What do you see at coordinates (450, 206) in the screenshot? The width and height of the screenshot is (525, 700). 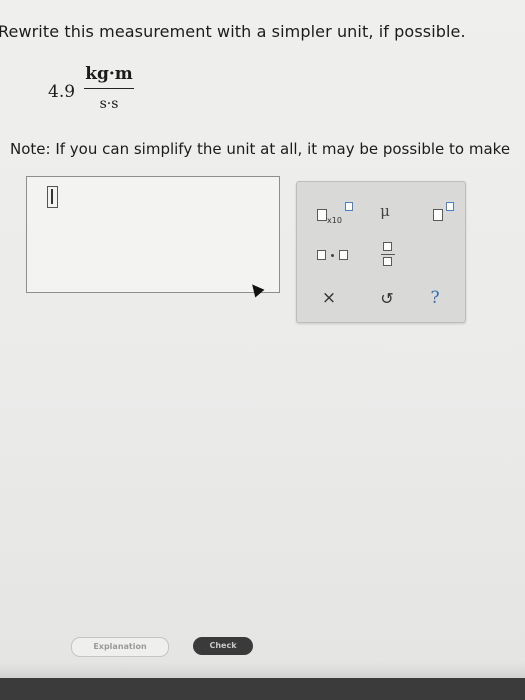 I see `superscript-box-icon` at bounding box center [450, 206].